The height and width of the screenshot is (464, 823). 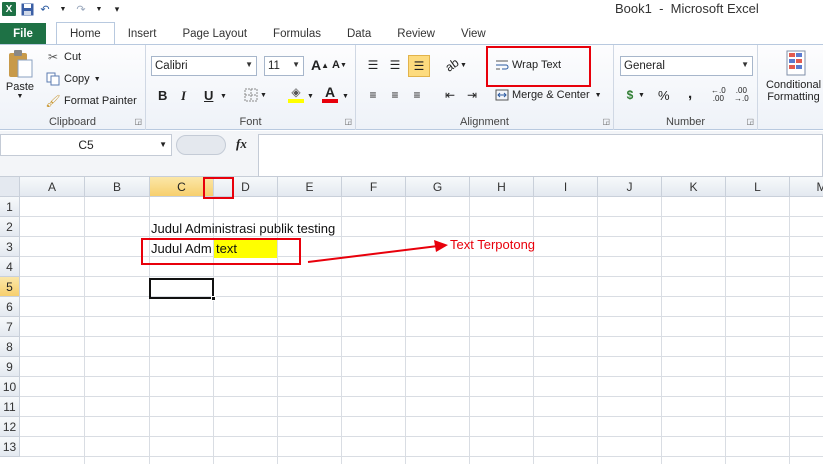 I want to click on alignment-group-label: Alignment, so click(x=484, y=122).